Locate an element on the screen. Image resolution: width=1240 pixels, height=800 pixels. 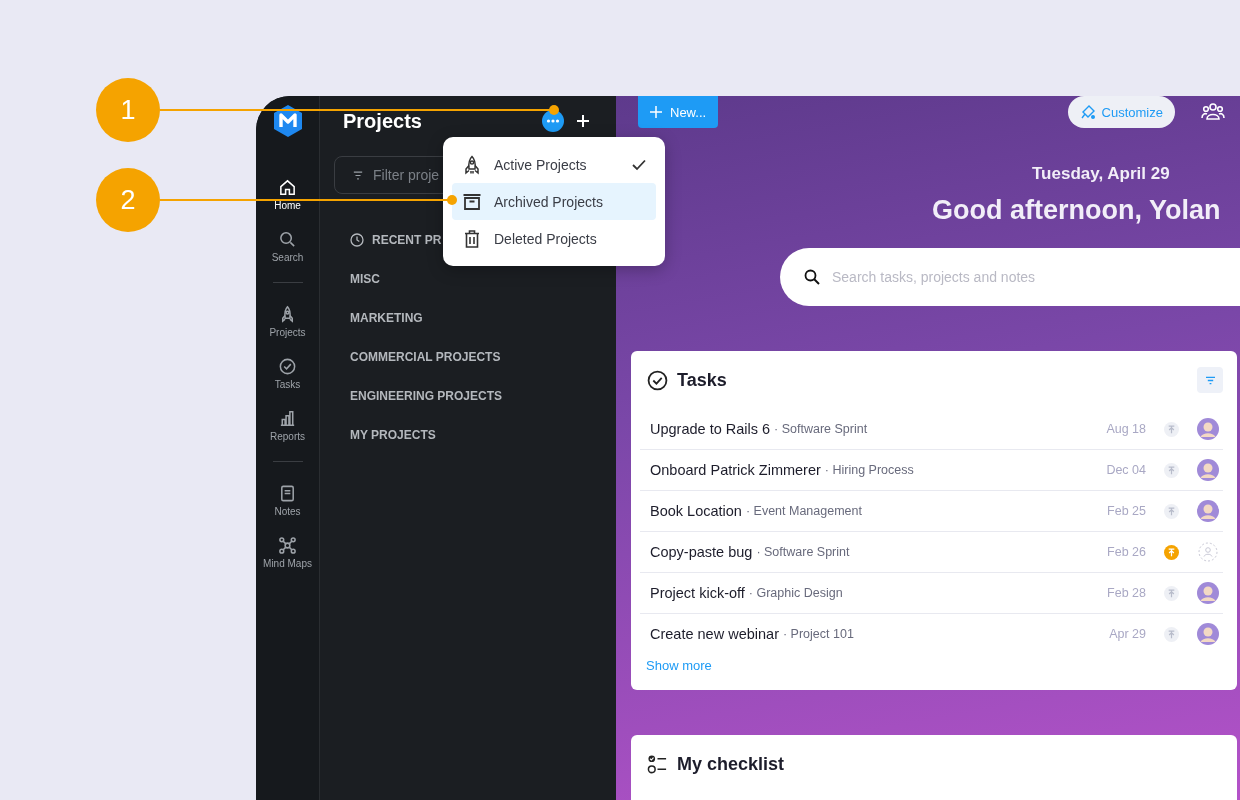
section-label: RECENT PR is located at coordinates (407, 239).